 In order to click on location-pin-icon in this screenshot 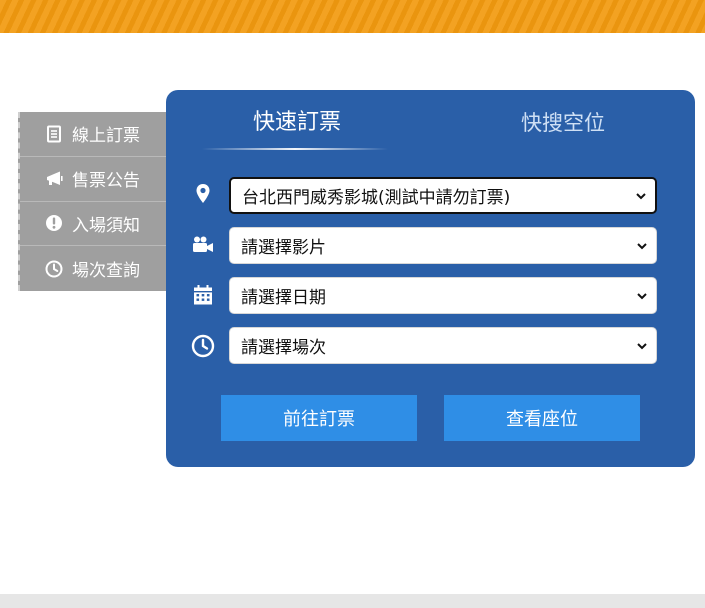, I will do `click(203, 194)`.